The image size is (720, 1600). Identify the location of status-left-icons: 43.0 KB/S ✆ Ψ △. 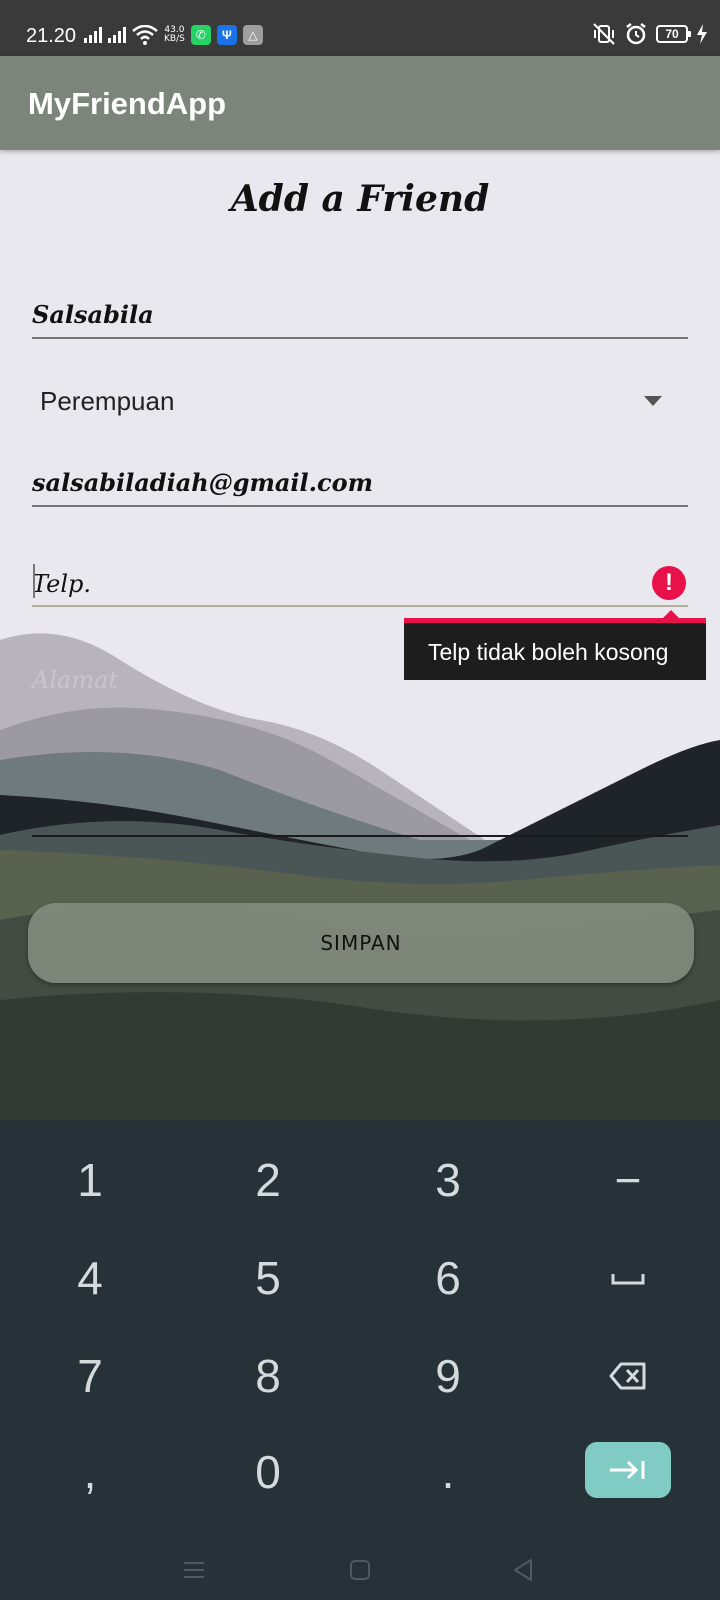
(173, 35).